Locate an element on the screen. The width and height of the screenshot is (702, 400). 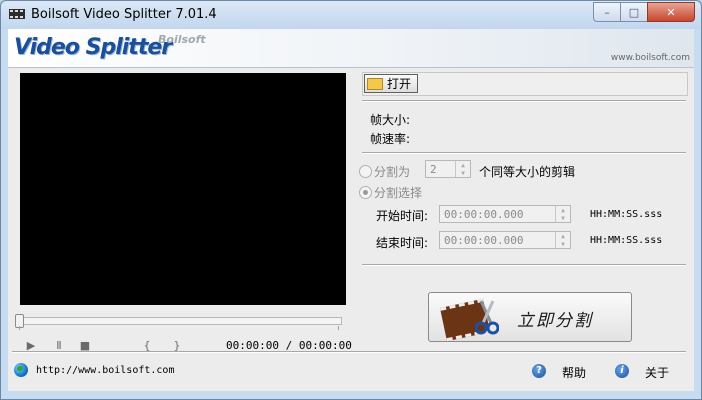
website-link: http://www.boilsoft.com is located at coordinates (105, 370).